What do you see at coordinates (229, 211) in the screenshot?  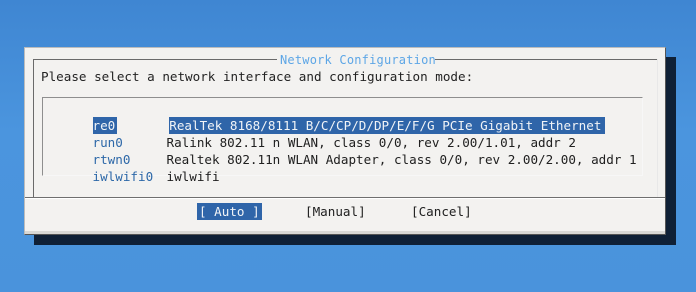 I see `auto-button: [ Auto ]` at bounding box center [229, 211].